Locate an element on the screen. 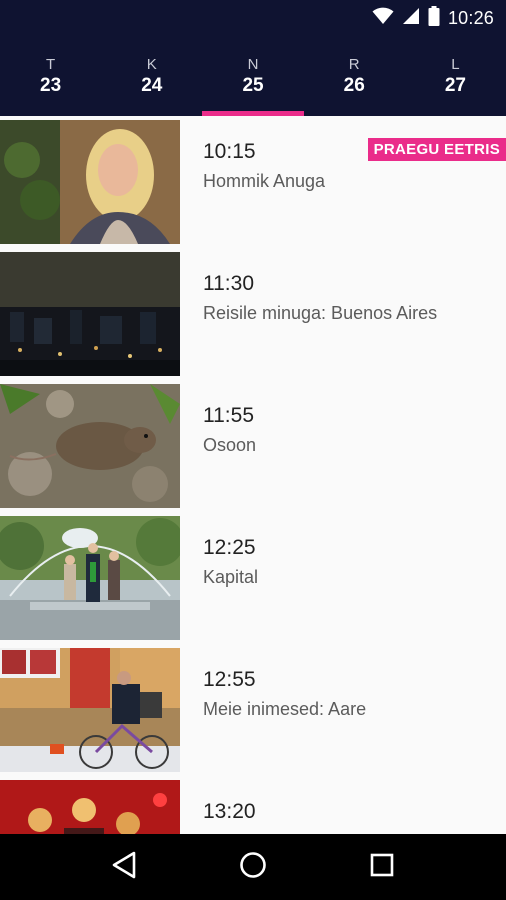 The width and height of the screenshot is (506, 900). schedule-item: 12:55 Meie inimesed: Aare is located at coordinates (253, 710).